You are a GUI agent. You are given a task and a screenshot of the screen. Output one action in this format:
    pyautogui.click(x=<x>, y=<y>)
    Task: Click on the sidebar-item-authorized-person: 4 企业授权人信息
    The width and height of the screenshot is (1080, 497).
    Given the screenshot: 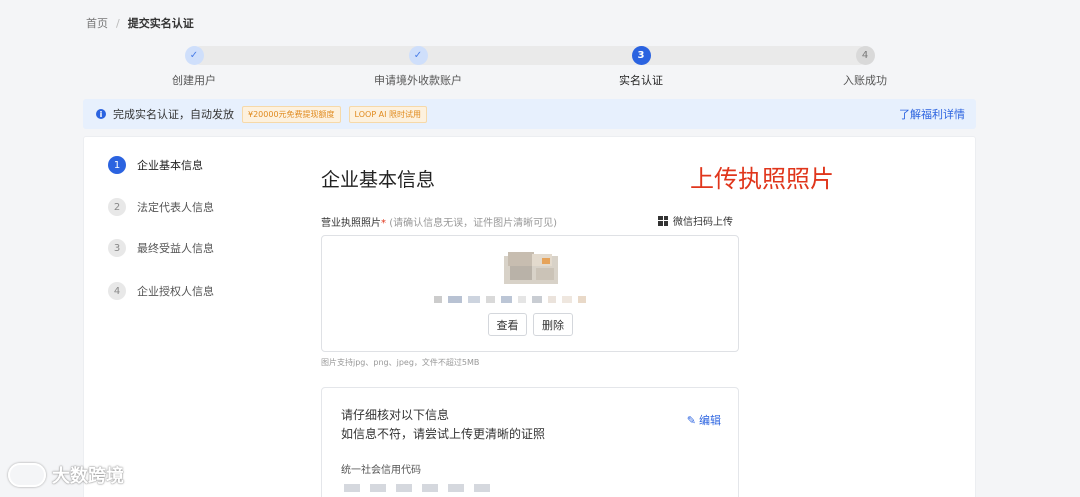 What is the action you would take?
    pyautogui.click(x=161, y=291)
    